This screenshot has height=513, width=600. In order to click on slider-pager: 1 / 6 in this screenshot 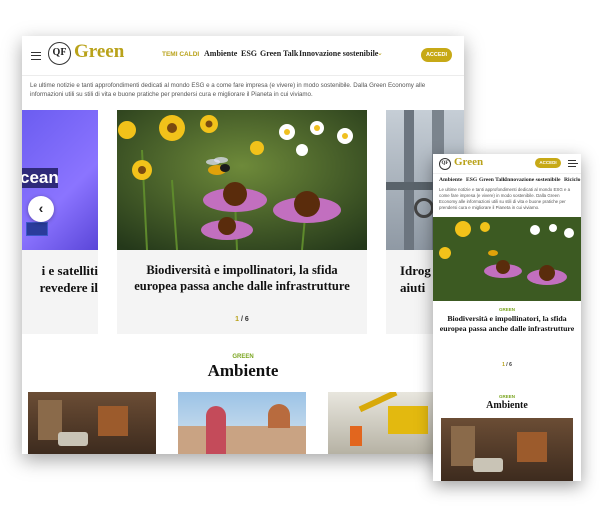, I will do `click(242, 319)`.